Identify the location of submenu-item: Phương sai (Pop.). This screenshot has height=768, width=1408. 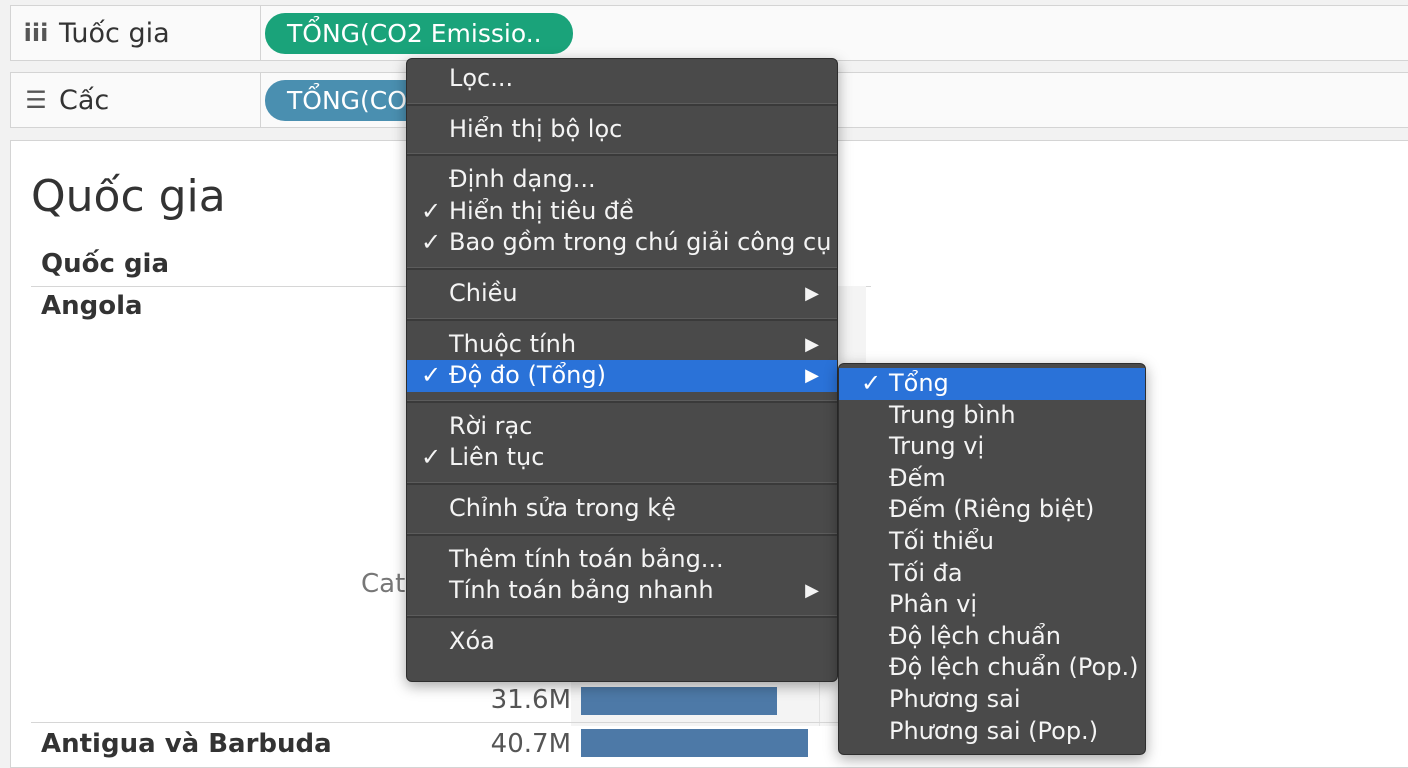
(992, 732).